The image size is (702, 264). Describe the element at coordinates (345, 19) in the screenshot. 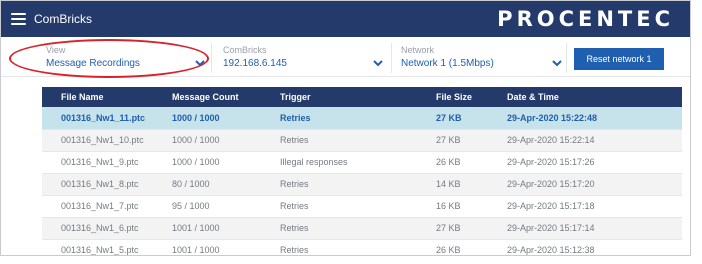

I see `app-header: ComBricks PROCENTEC` at that location.